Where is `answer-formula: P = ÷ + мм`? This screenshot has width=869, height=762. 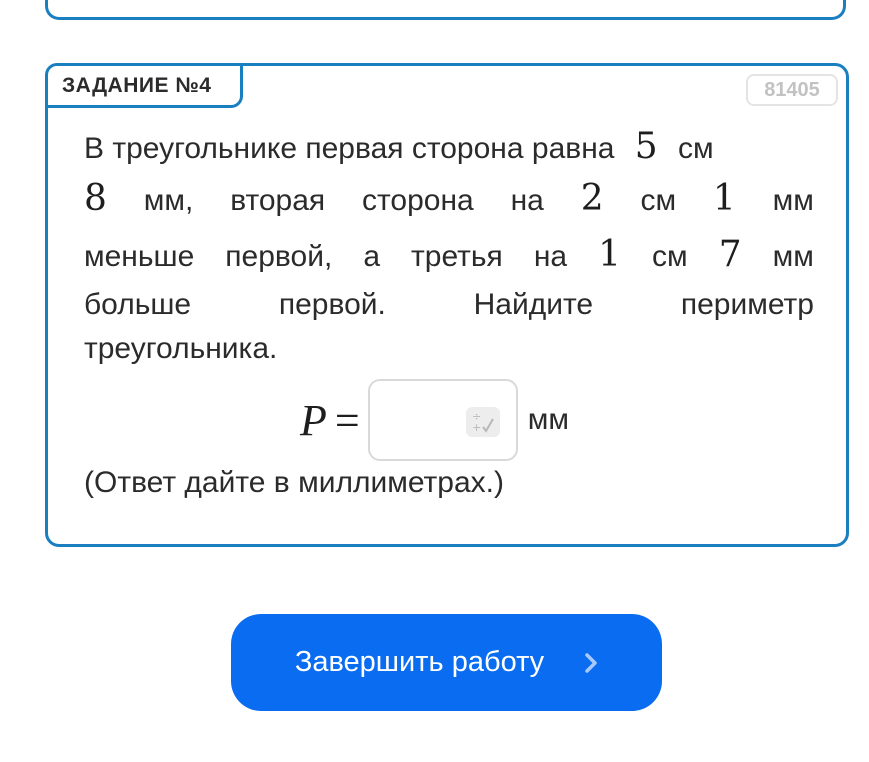
answer-formula: P = ÷ + мм is located at coordinates (434, 420).